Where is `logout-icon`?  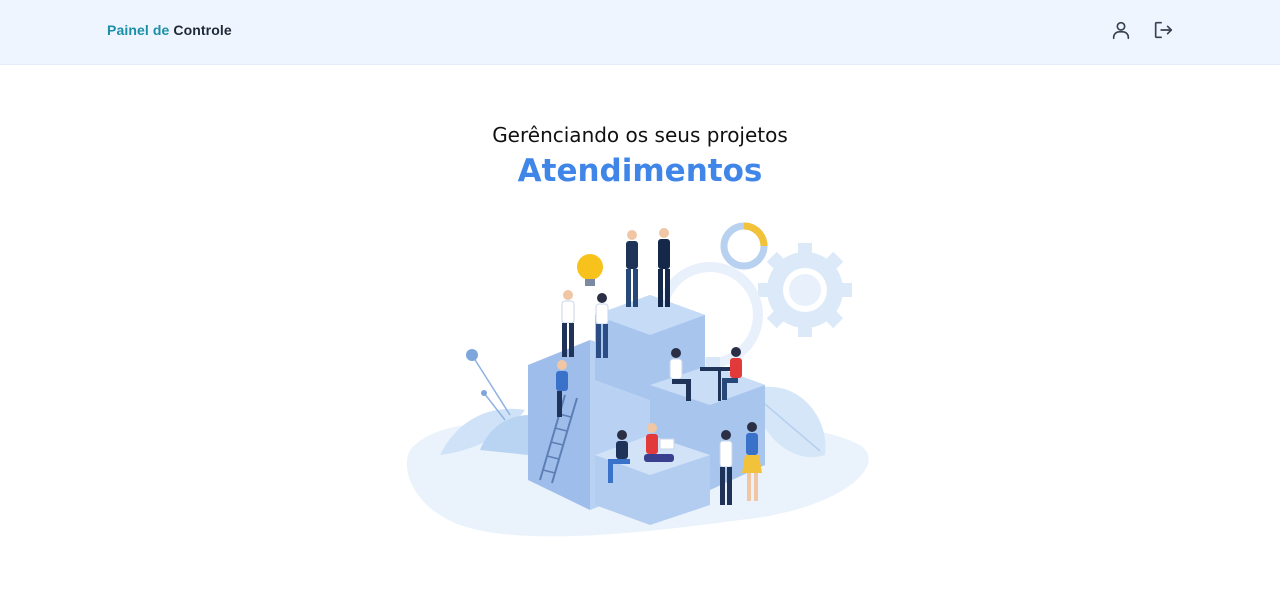
logout-icon is located at coordinates (1163, 32).